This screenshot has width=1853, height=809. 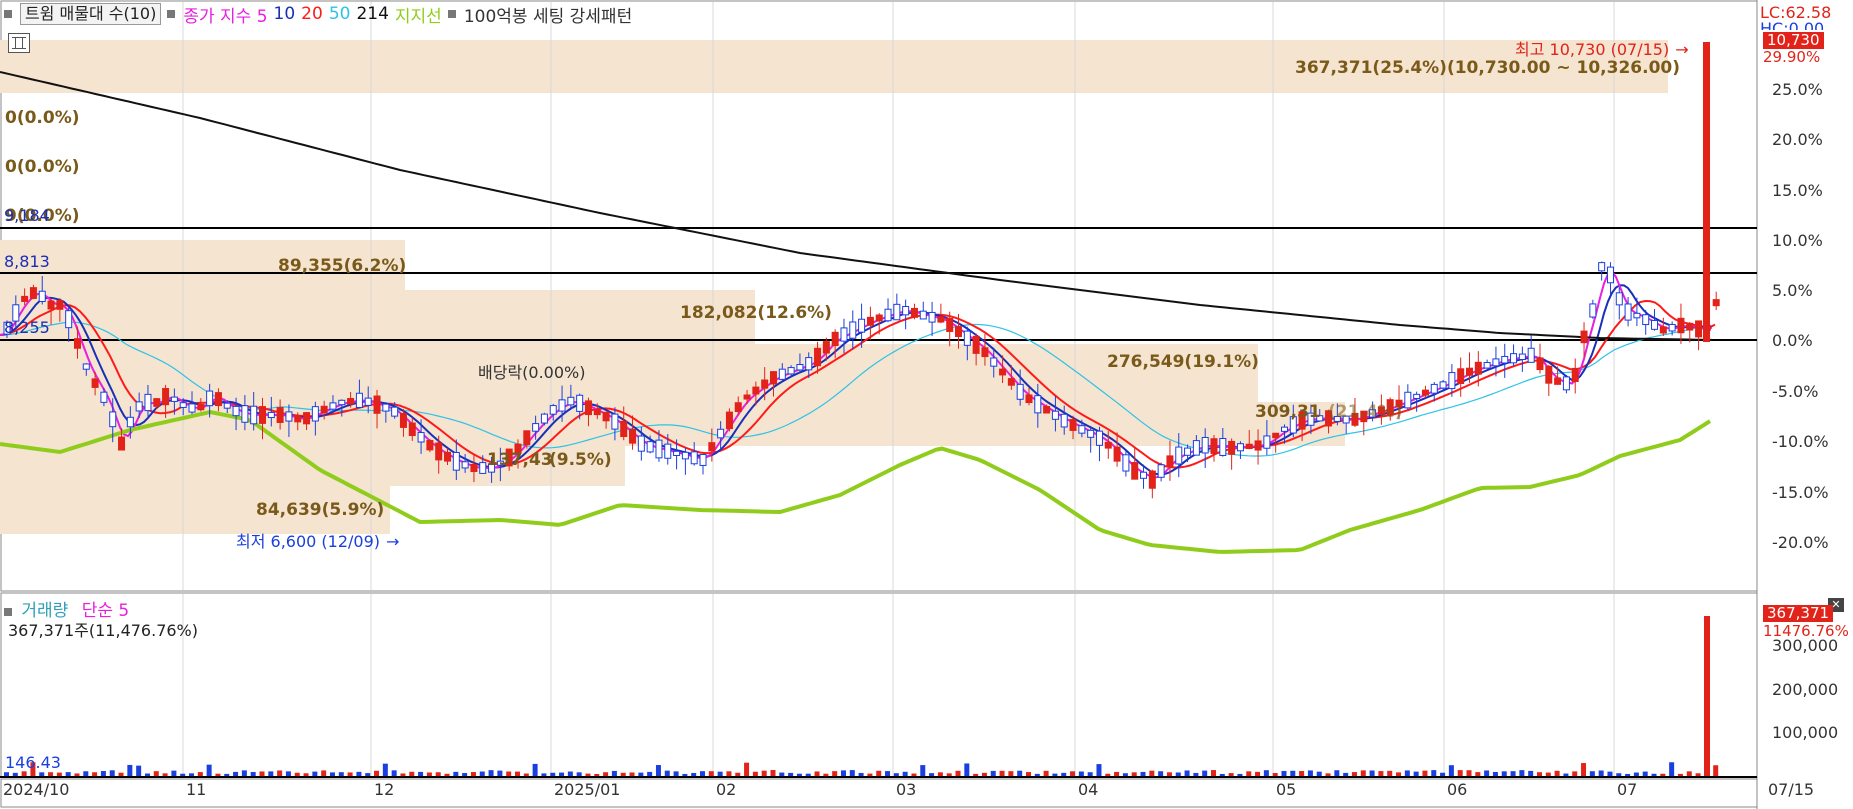 I want to click on legend-toggle-icon, so click(x=8, y=14).